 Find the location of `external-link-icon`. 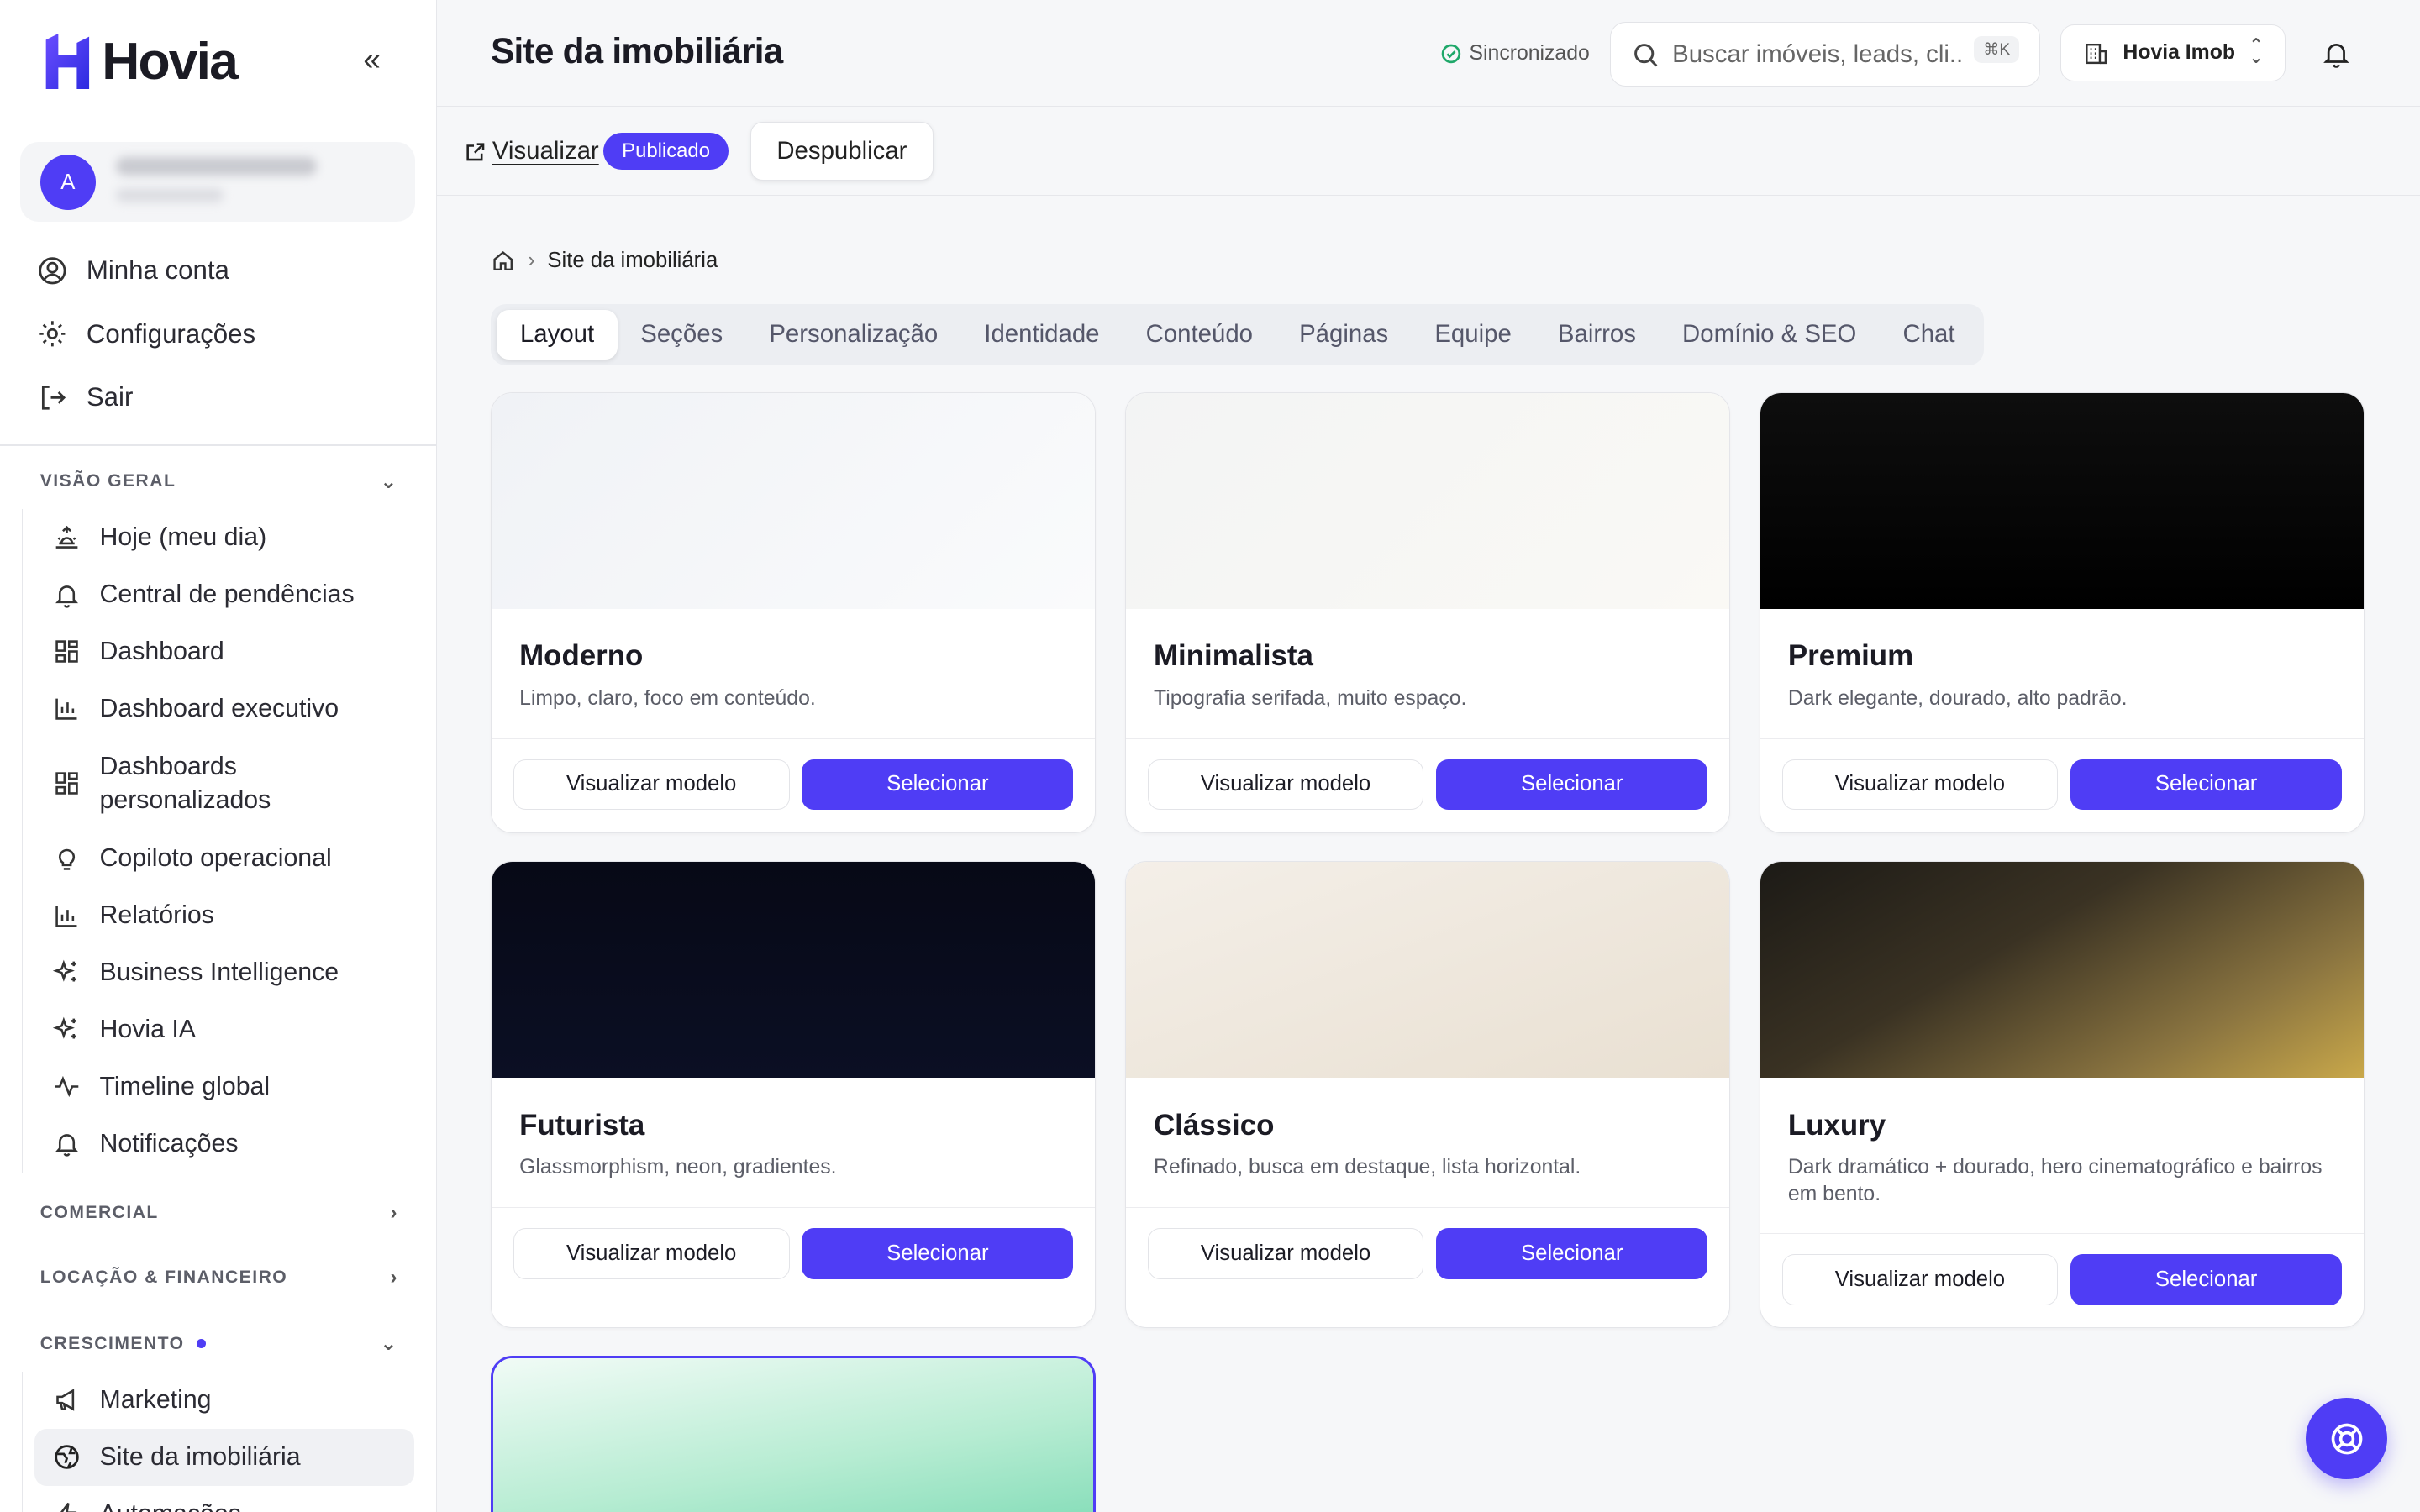

external-link-icon is located at coordinates (476, 151).